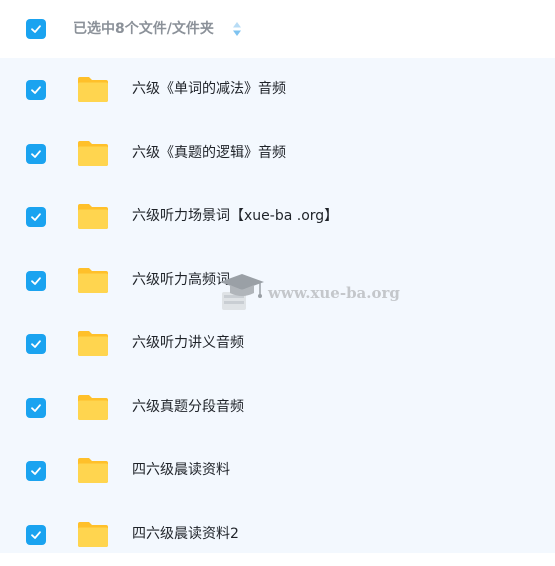 Image resolution: width=555 pixels, height=566 pixels. Describe the element at coordinates (209, 89) in the screenshot. I see `file-name: 六级《单词的减法》音频` at that location.